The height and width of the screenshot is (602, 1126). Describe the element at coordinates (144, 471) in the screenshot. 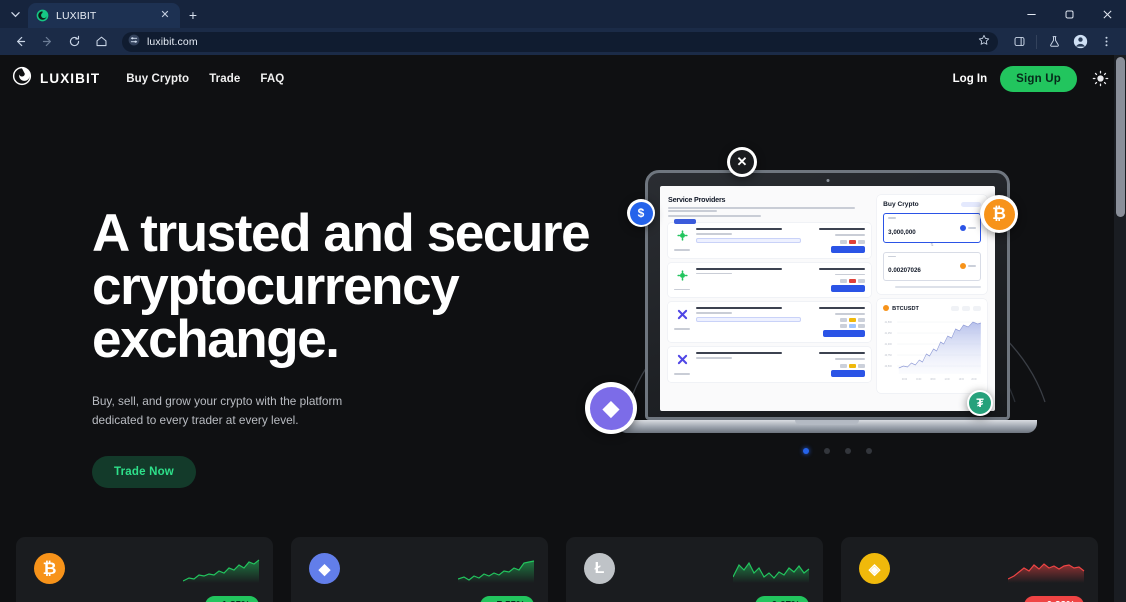

I see `trade-now-button: Trade Now` at that location.